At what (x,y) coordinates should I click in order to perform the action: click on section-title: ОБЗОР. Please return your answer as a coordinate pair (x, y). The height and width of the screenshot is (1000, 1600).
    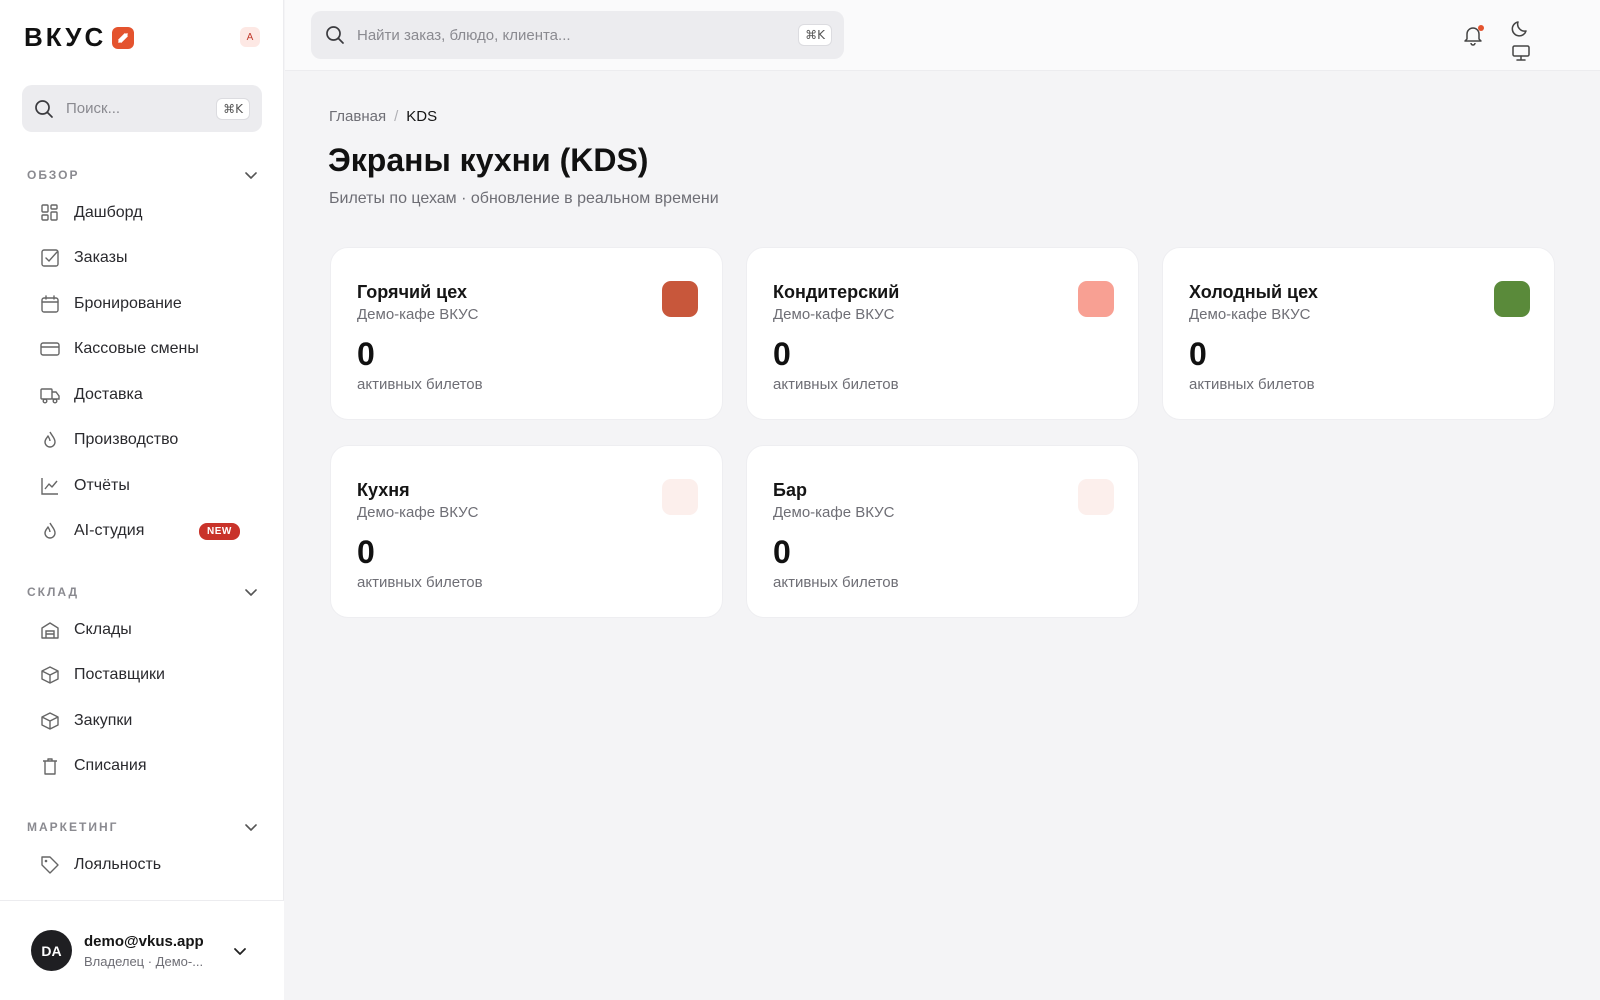
    Looking at the image, I should click on (53, 175).